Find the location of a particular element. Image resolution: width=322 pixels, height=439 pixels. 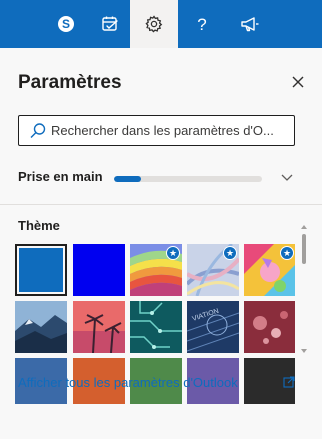

close-icon is located at coordinates (298, 82).